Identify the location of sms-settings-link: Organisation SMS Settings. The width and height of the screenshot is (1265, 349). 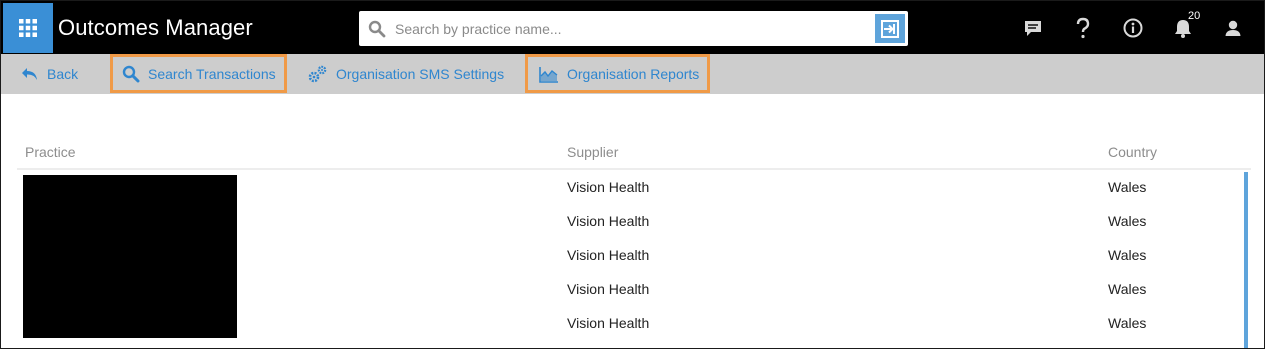
(406, 74).